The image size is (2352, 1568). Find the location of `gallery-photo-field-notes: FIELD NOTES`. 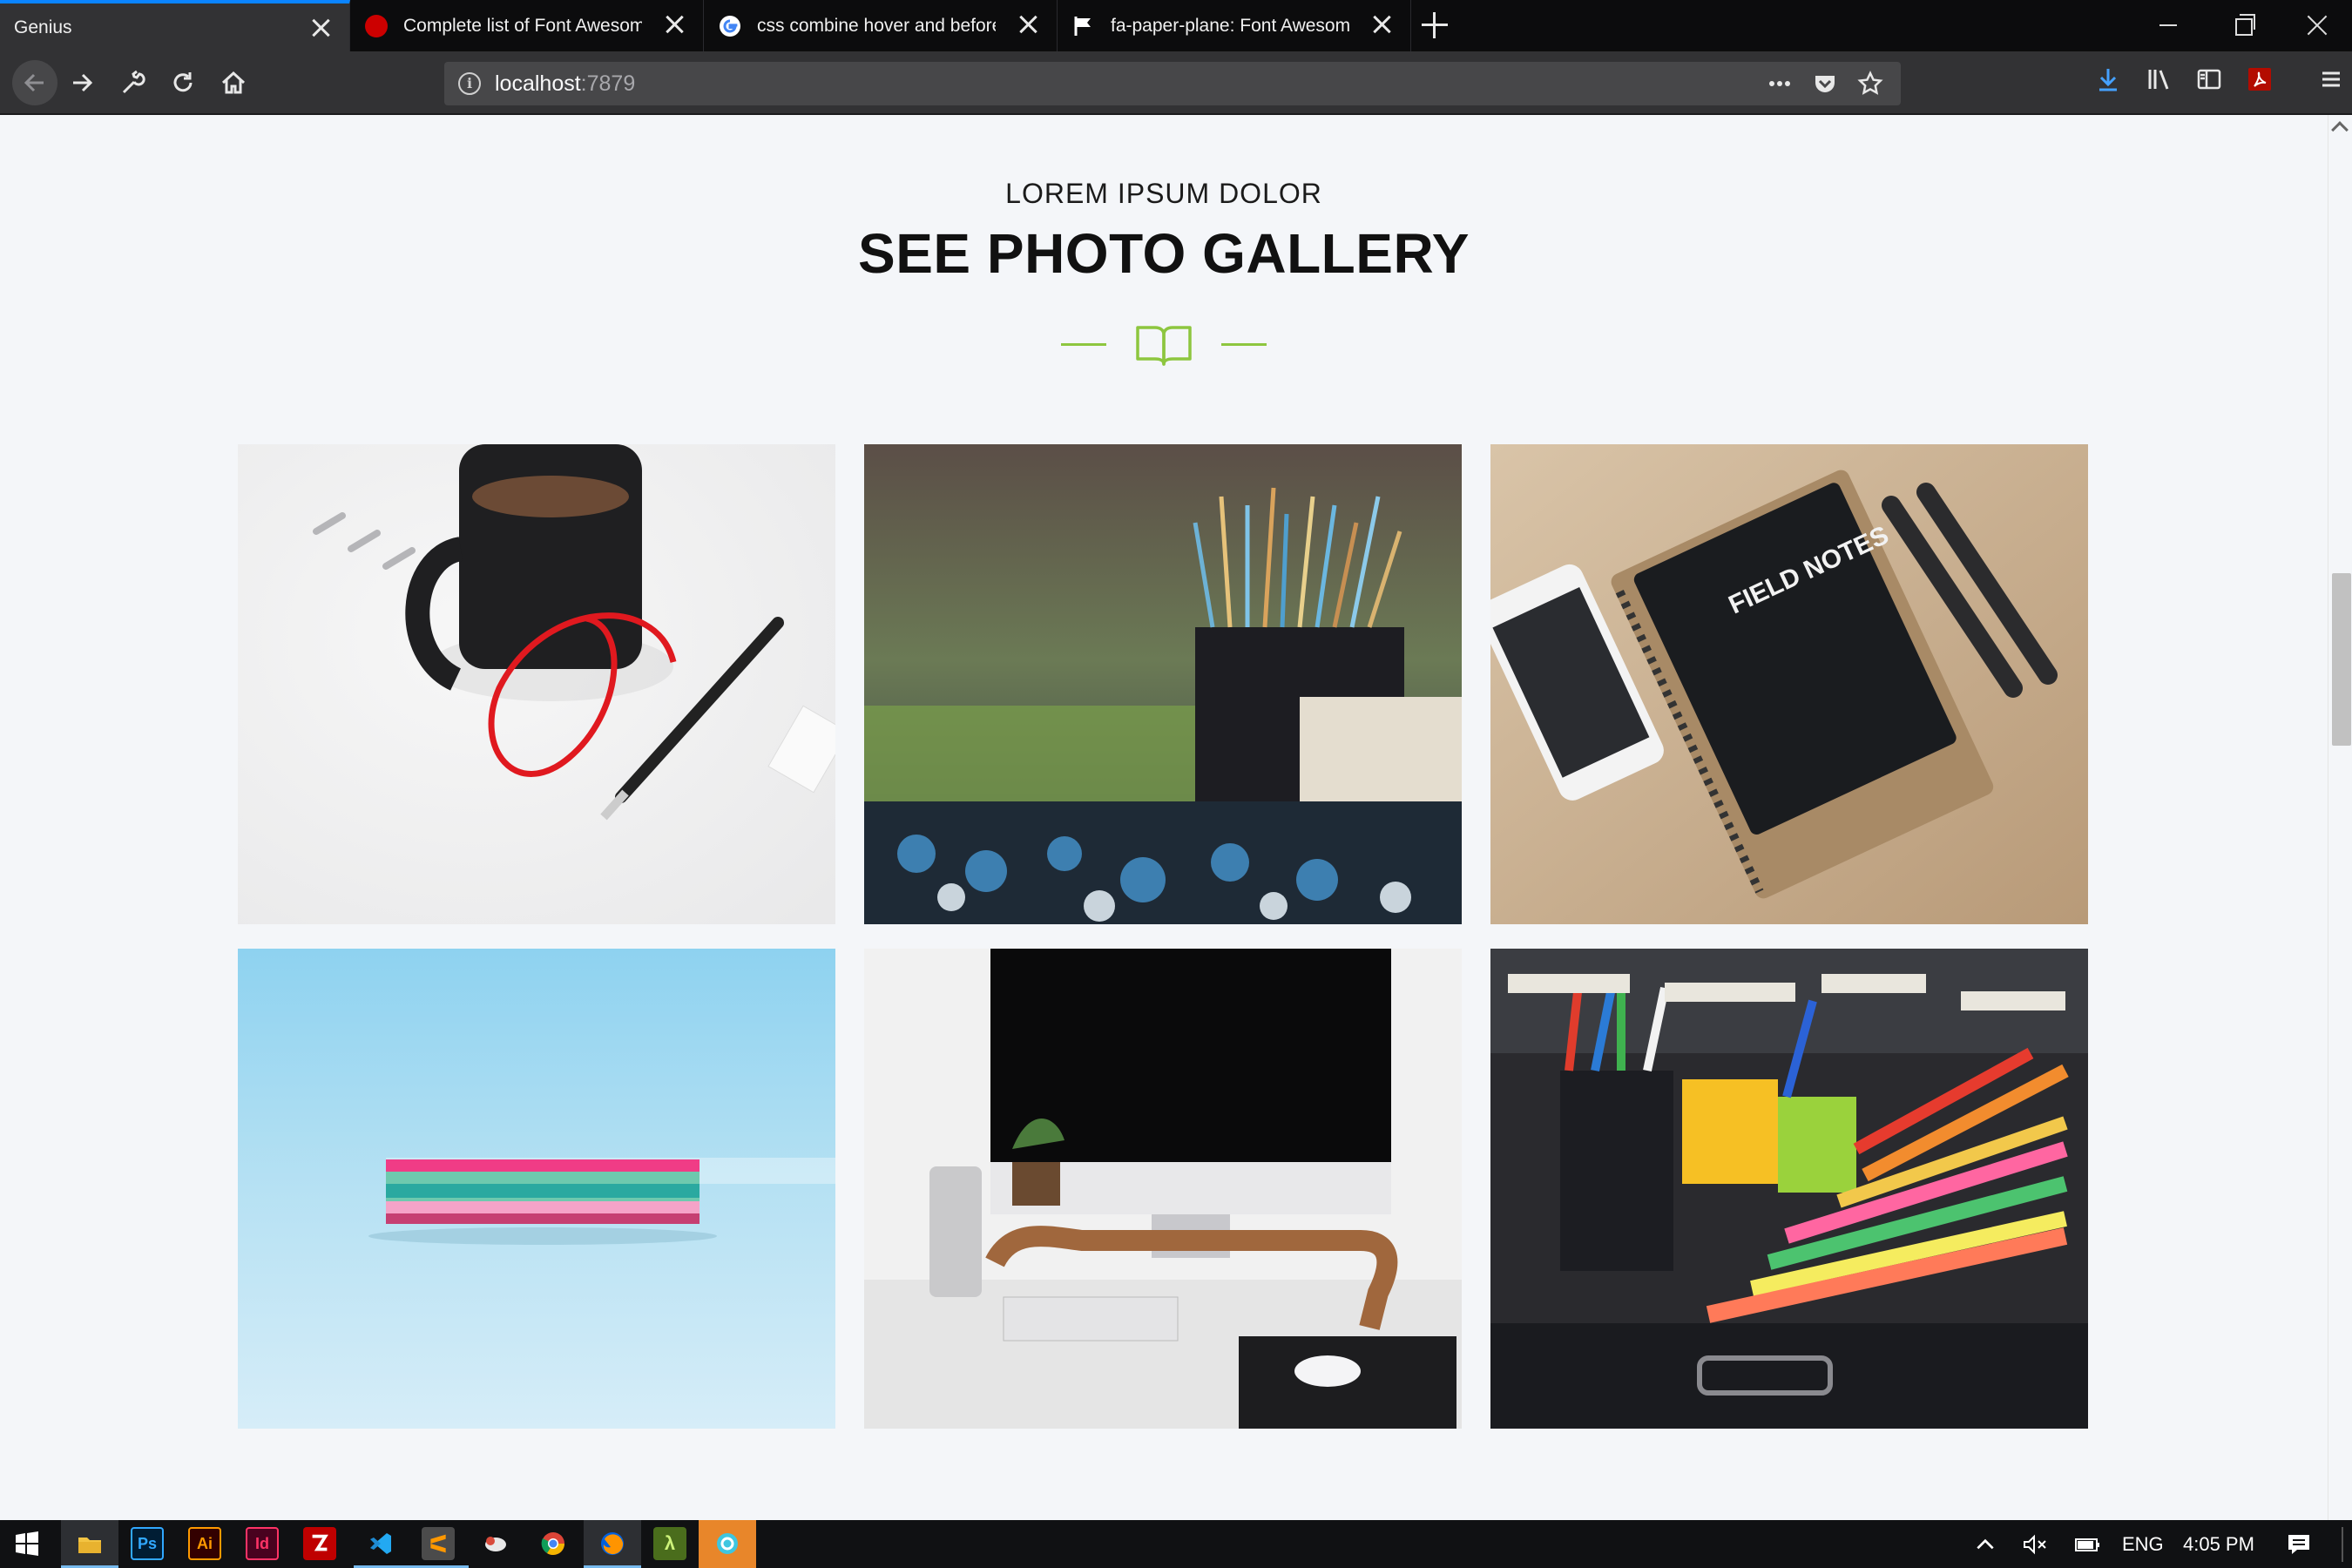

gallery-photo-field-notes: FIELD NOTES is located at coordinates (1789, 684).